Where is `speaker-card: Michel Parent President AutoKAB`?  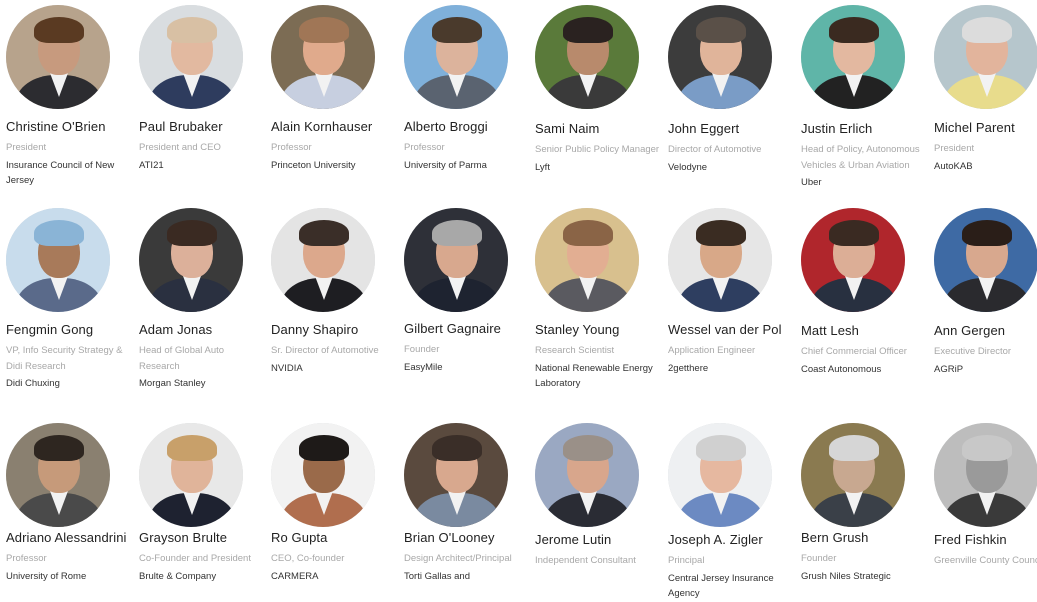
speaker-card: Michel Parent President AutoKAB is located at coordinates (985, 89).